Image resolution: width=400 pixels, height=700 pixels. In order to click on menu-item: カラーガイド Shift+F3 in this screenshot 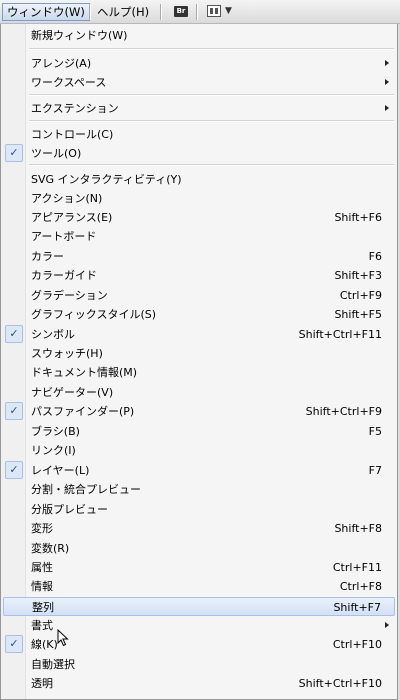, I will do `click(199, 275)`.